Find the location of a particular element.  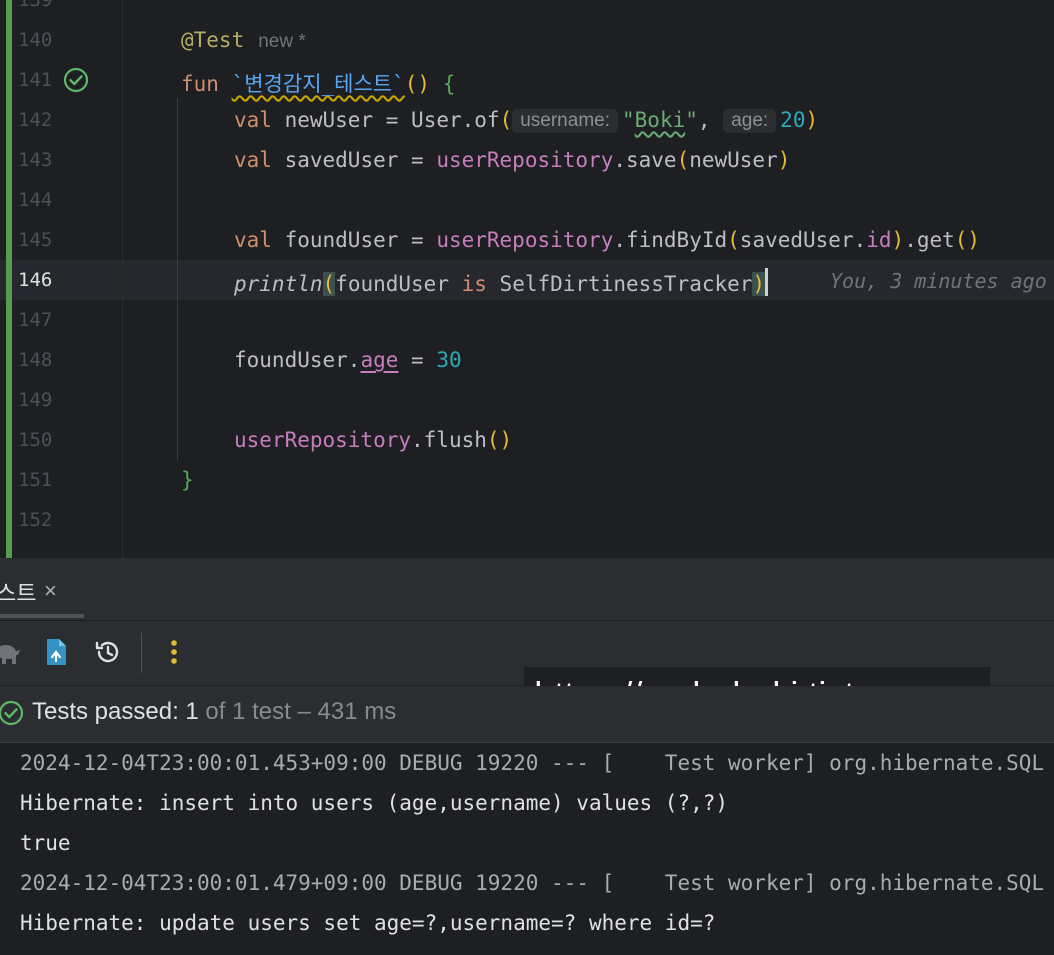

test-status-bar: Tests passed: 1 of 1 test – 431 ms is located at coordinates (527, 714).